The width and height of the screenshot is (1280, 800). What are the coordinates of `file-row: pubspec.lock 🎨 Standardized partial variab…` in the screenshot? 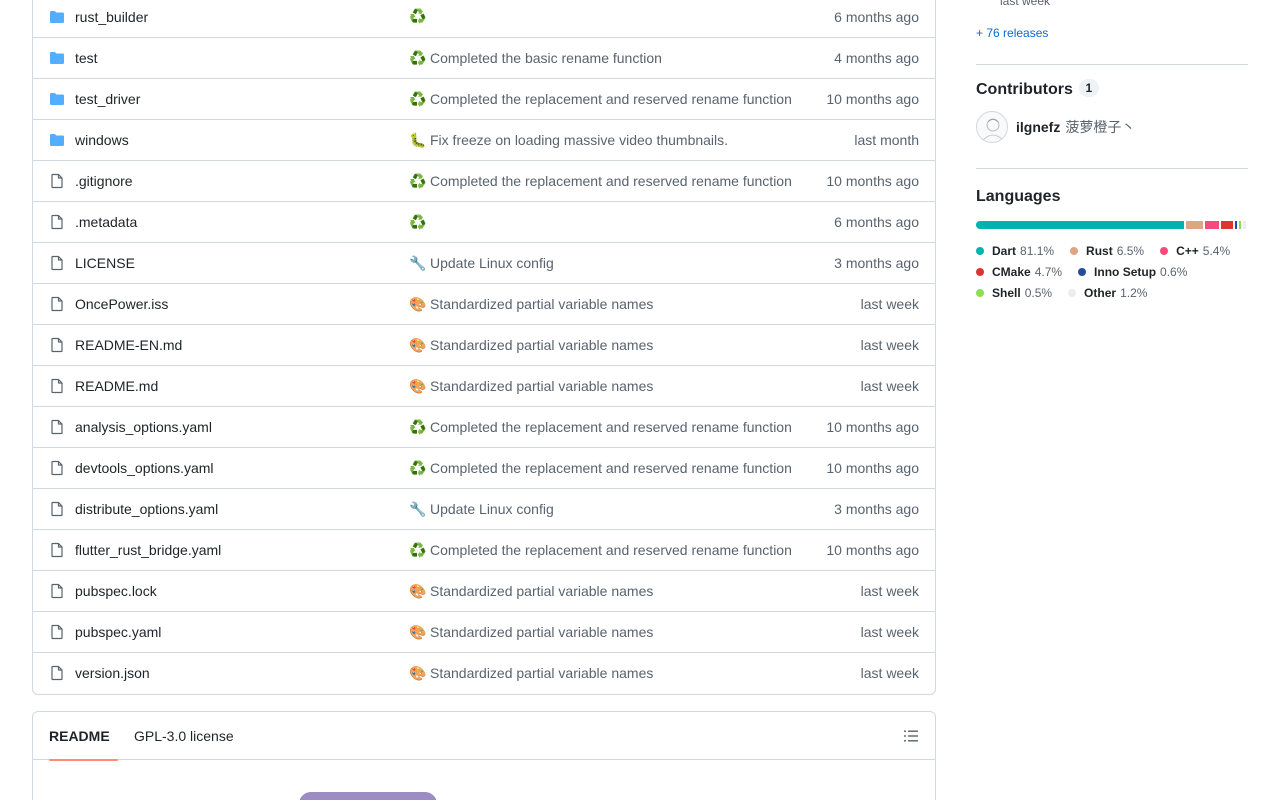 It's located at (484, 590).